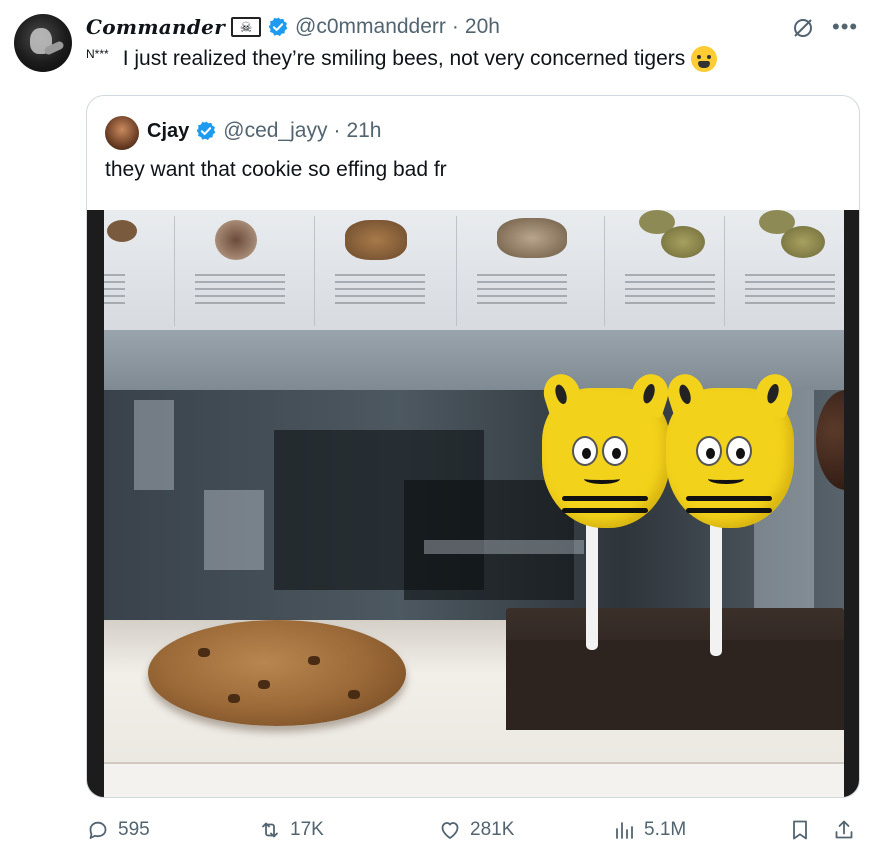  Describe the element at coordinates (704, 59) in the screenshot. I see `crying-face-emoji-icon` at that location.